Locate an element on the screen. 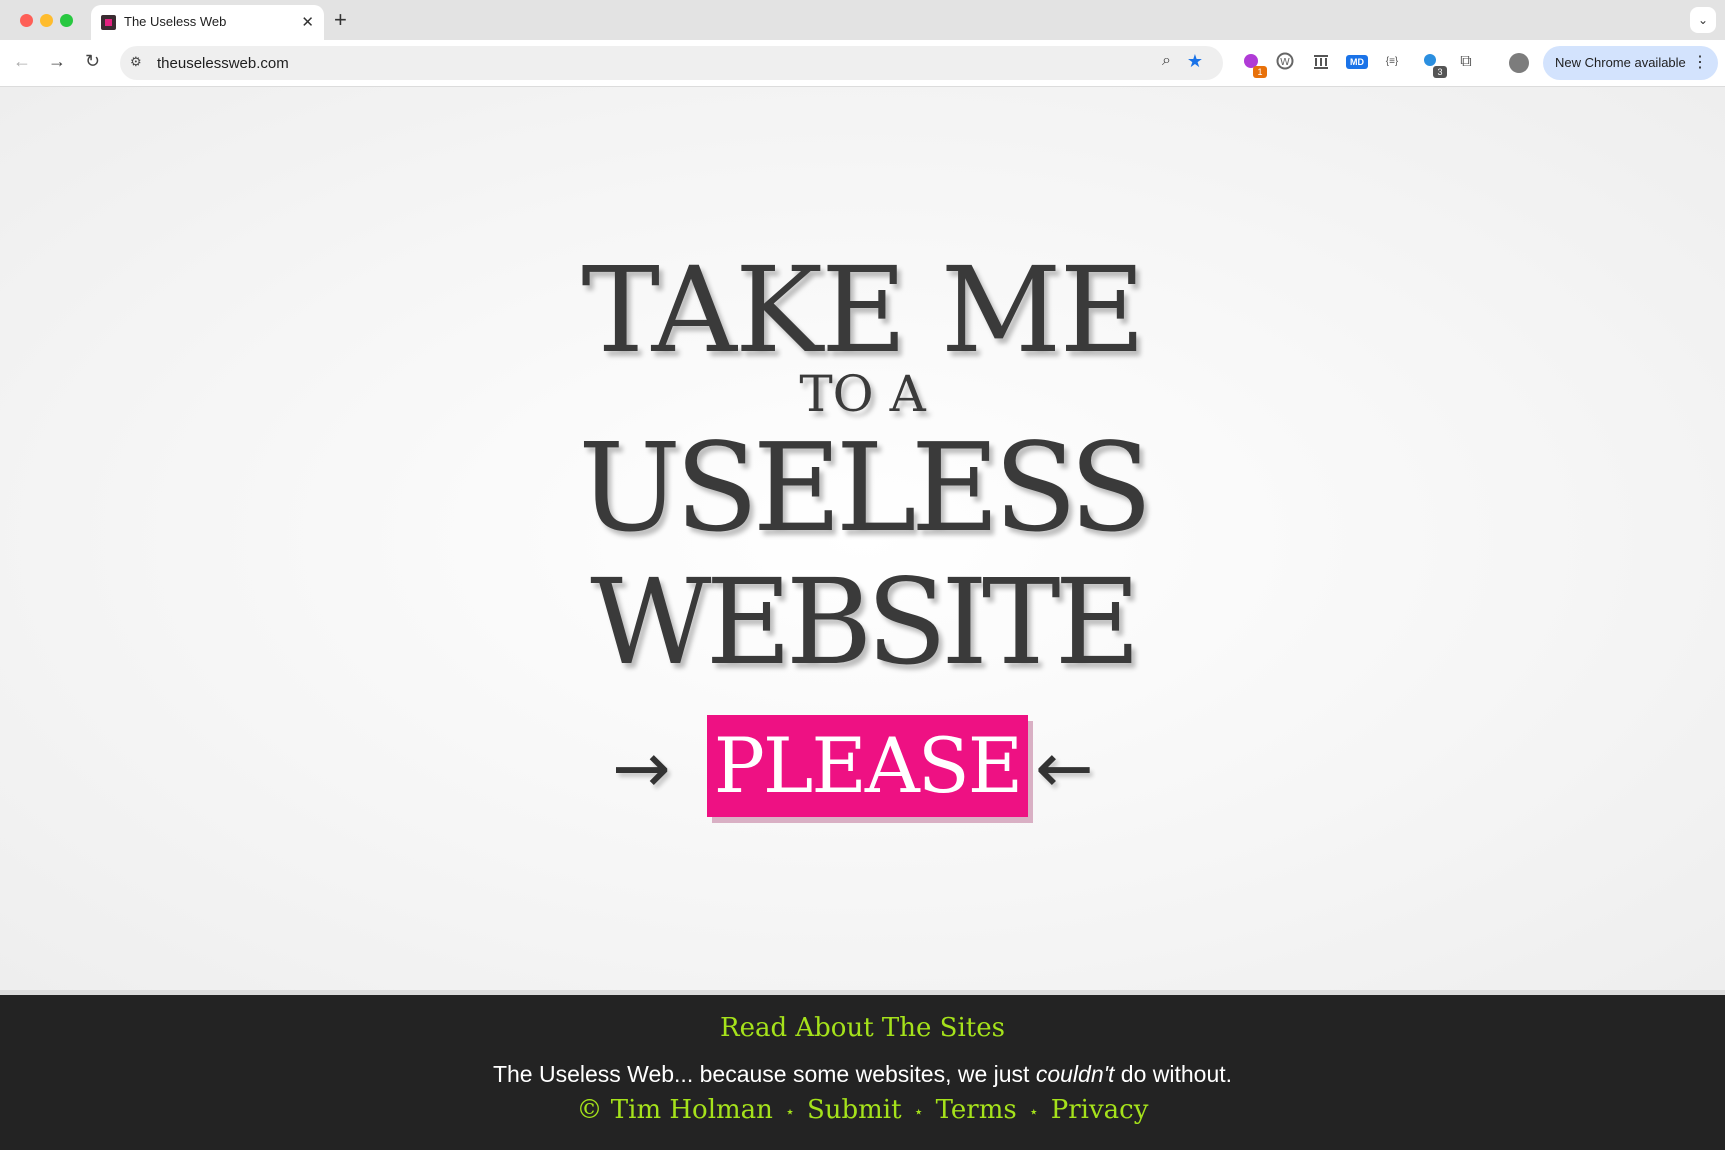 The height and width of the screenshot is (1150, 1725). url-text: theuselessweb.com is located at coordinates (223, 63).